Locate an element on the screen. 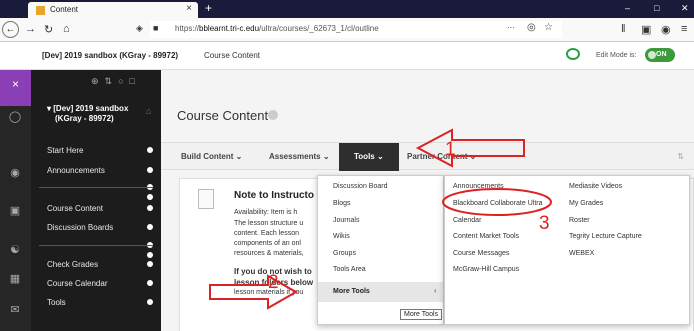  menu-item-check-grades: Check Grades is located at coordinates (72, 264).